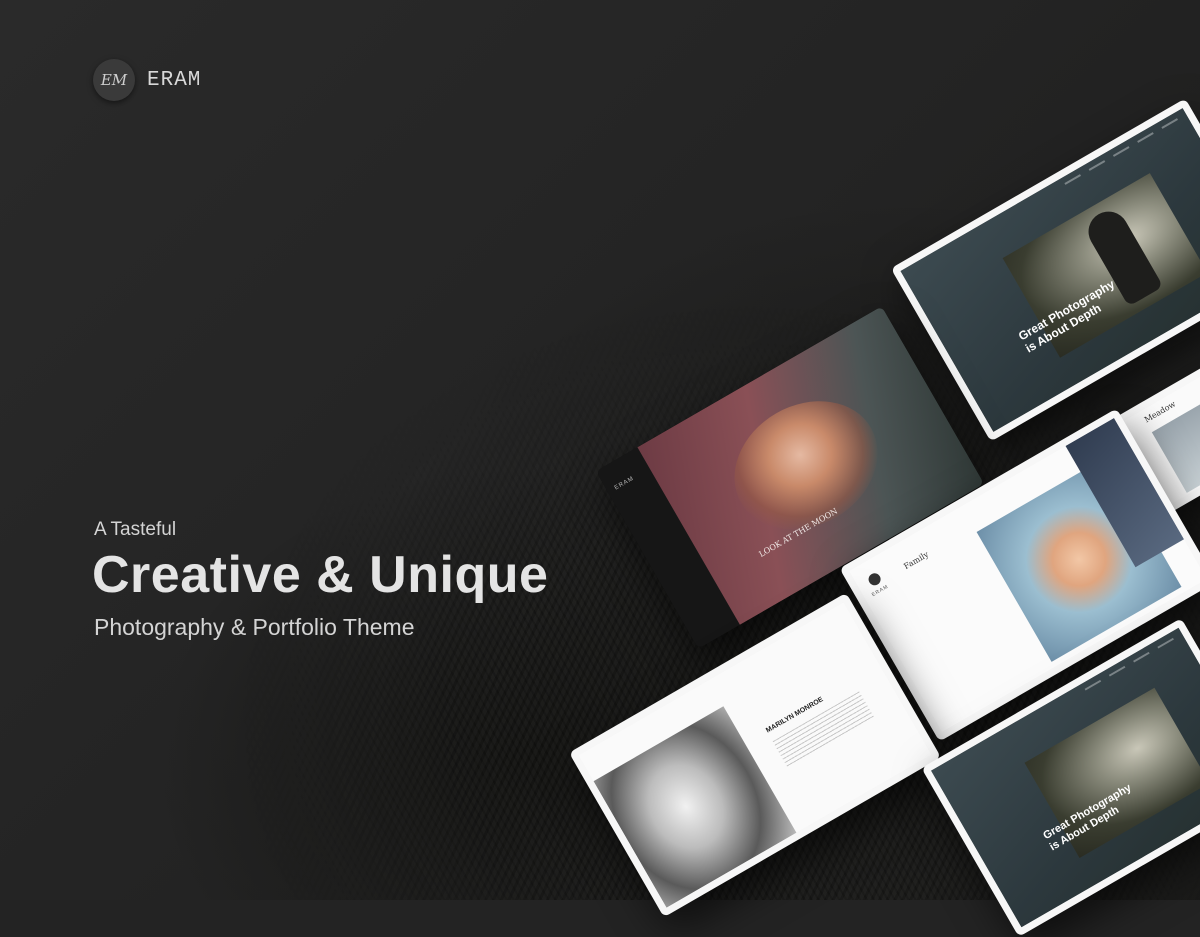  I want to click on family-brand: ERAM, so click(880, 591).